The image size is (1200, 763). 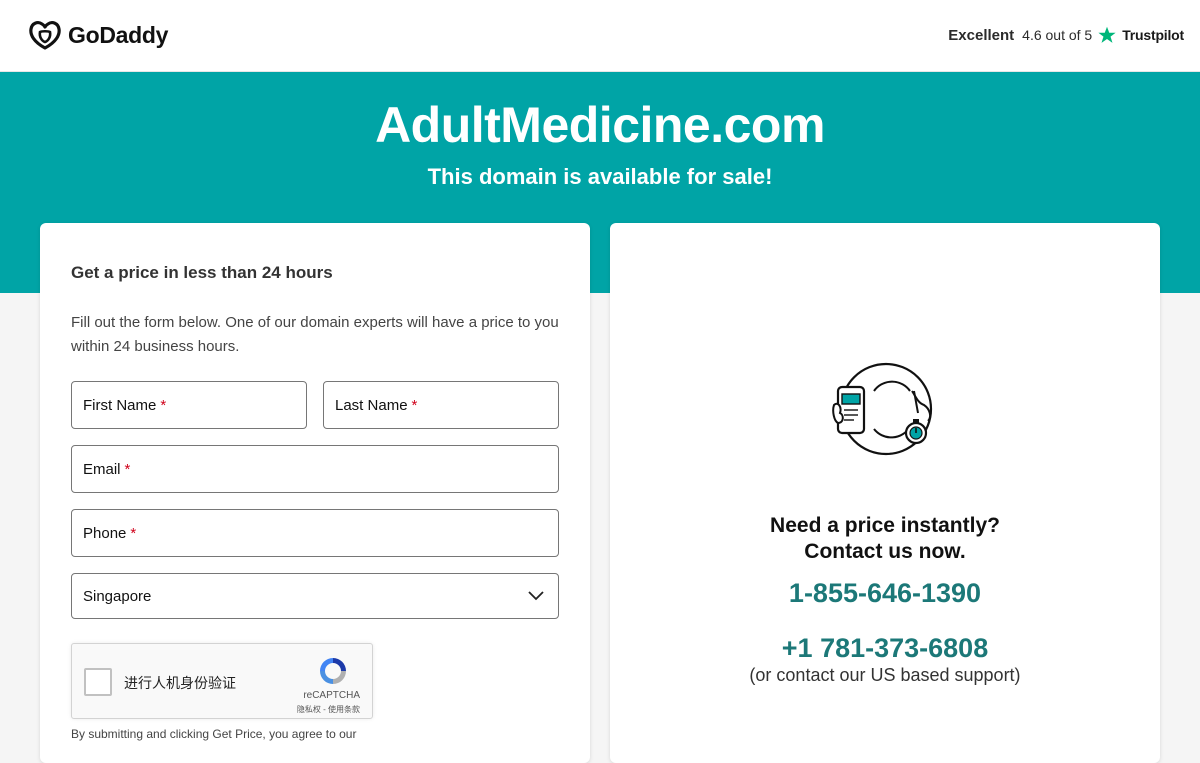 I want to click on contact-heading-line1: Need a price instantly?, so click(x=885, y=525).